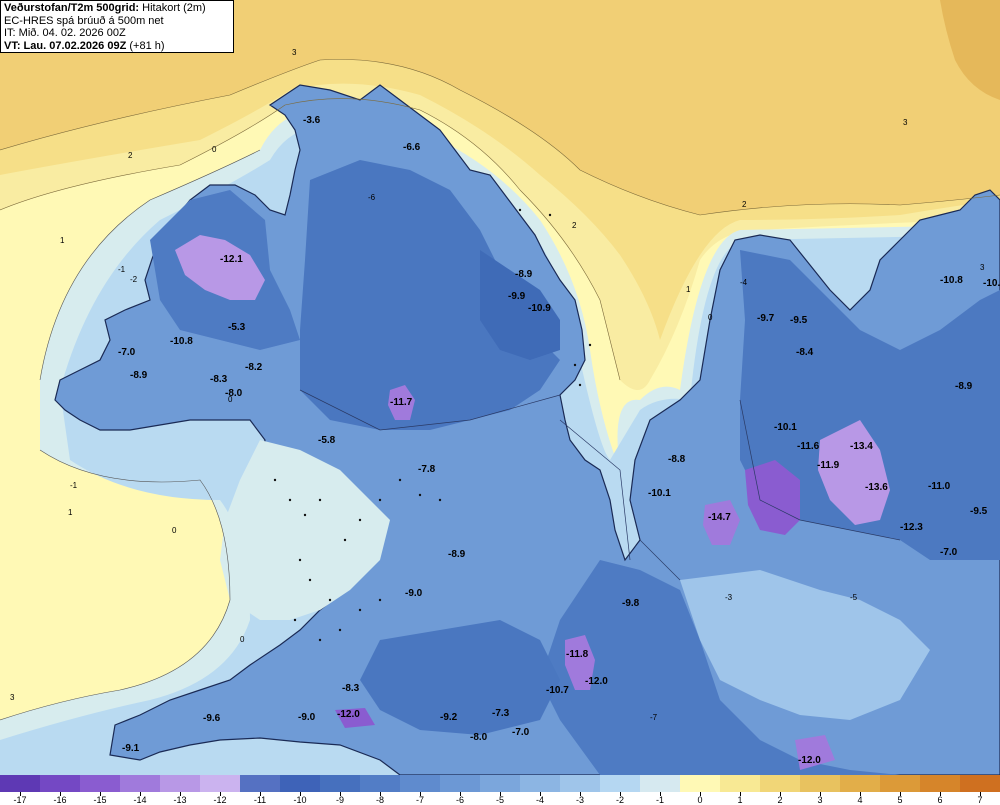 The width and height of the screenshot is (1000, 805). What do you see at coordinates (828, 465) in the screenshot?
I see `map-value-label: -11.9` at bounding box center [828, 465].